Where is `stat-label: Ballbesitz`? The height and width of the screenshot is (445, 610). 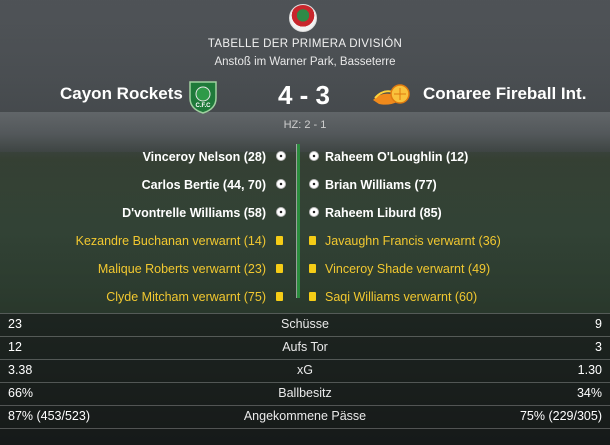 stat-label: Ballbesitz is located at coordinates (305, 393).